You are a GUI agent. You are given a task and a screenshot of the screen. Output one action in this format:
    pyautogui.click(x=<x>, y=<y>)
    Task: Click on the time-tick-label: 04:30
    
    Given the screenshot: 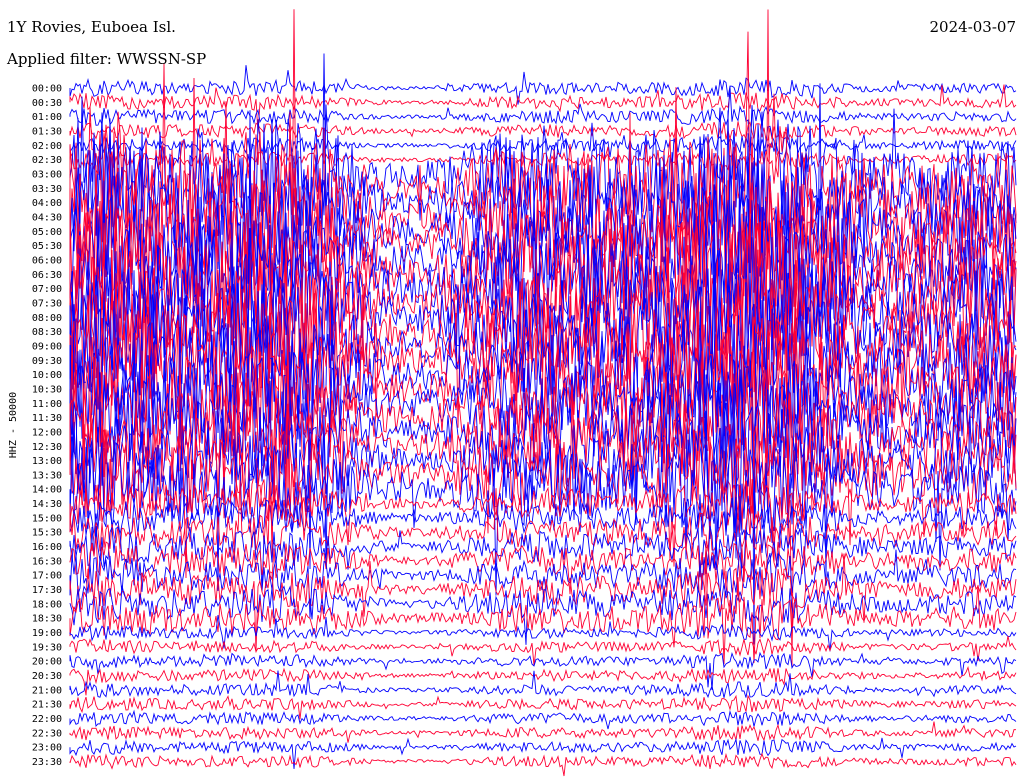 What is the action you would take?
    pyautogui.click(x=47, y=217)
    